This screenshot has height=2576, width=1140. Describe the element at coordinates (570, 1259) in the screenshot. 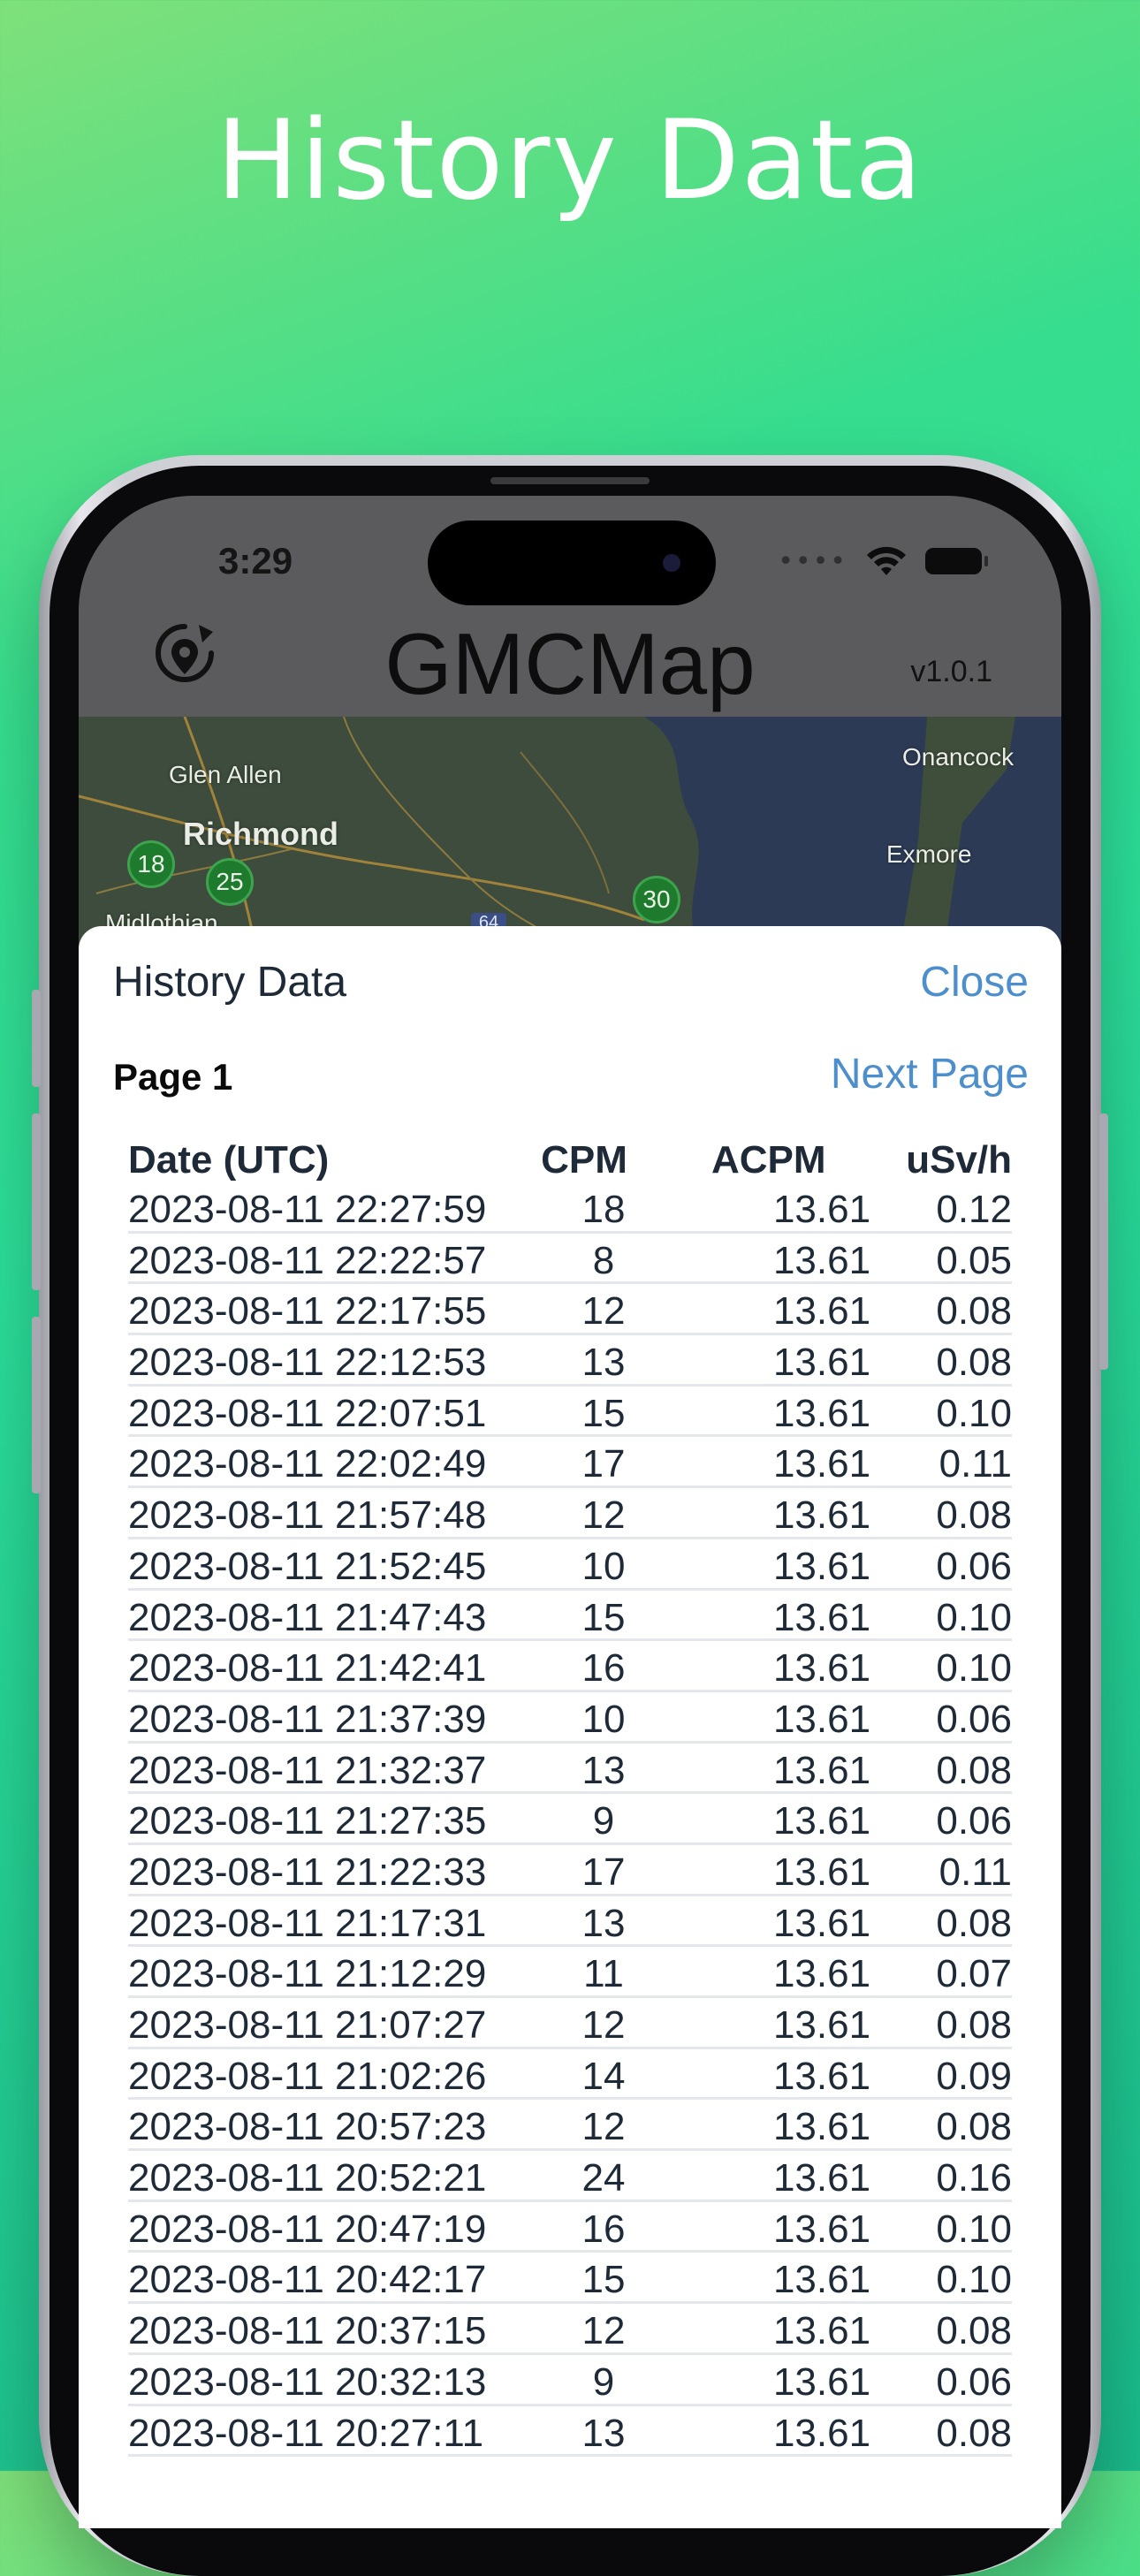

I see `table-row: 2023-08-11 22:22:57 8 13.61 0.05` at that location.